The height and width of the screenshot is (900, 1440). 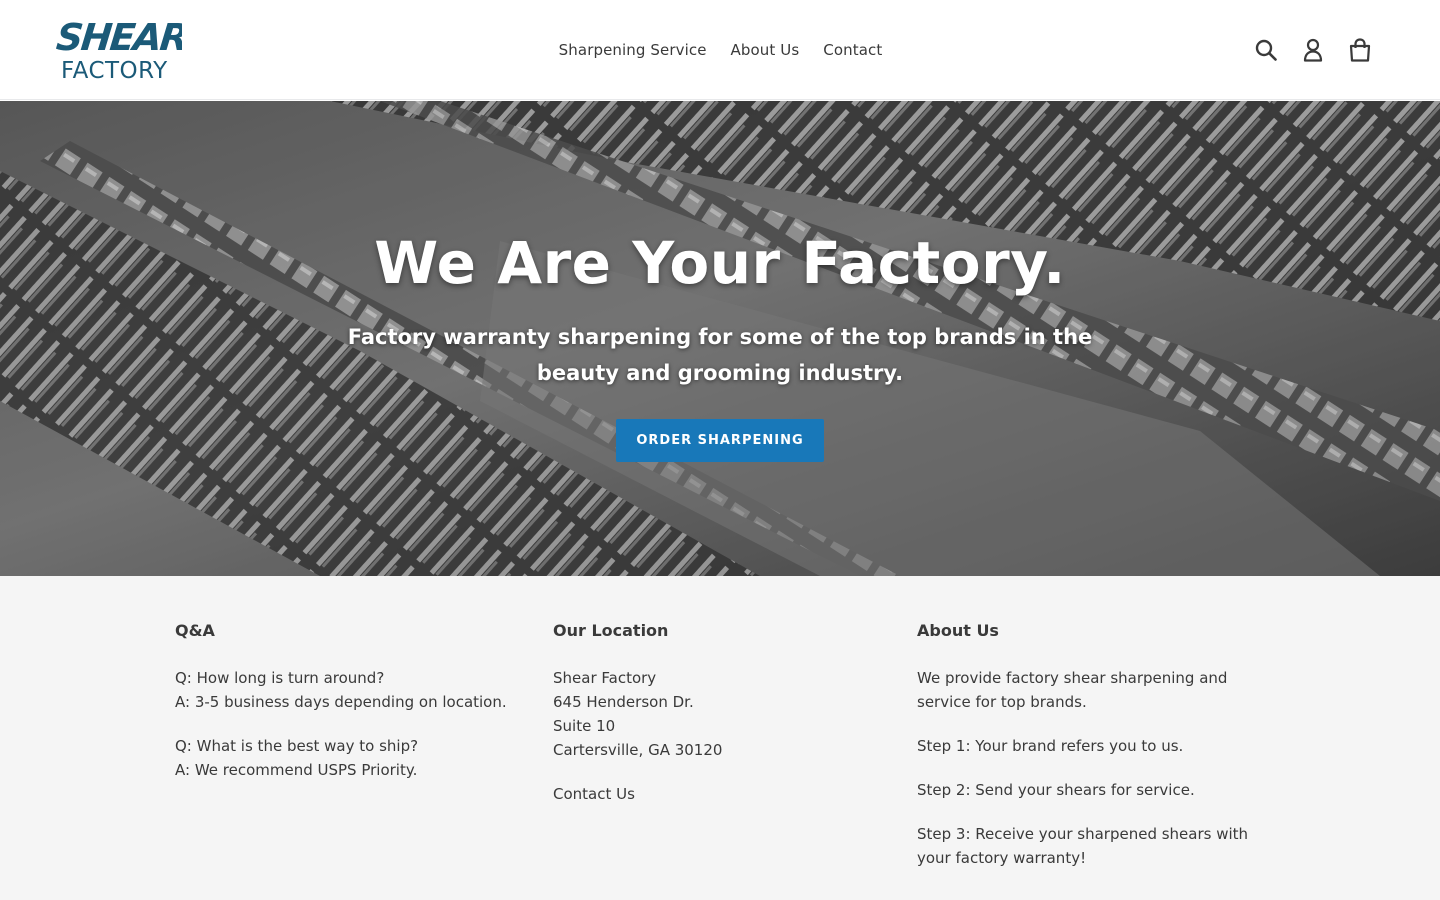 I want to click on main-nav: Sharpening Service About Us Contact, so click(x=720, y=50).